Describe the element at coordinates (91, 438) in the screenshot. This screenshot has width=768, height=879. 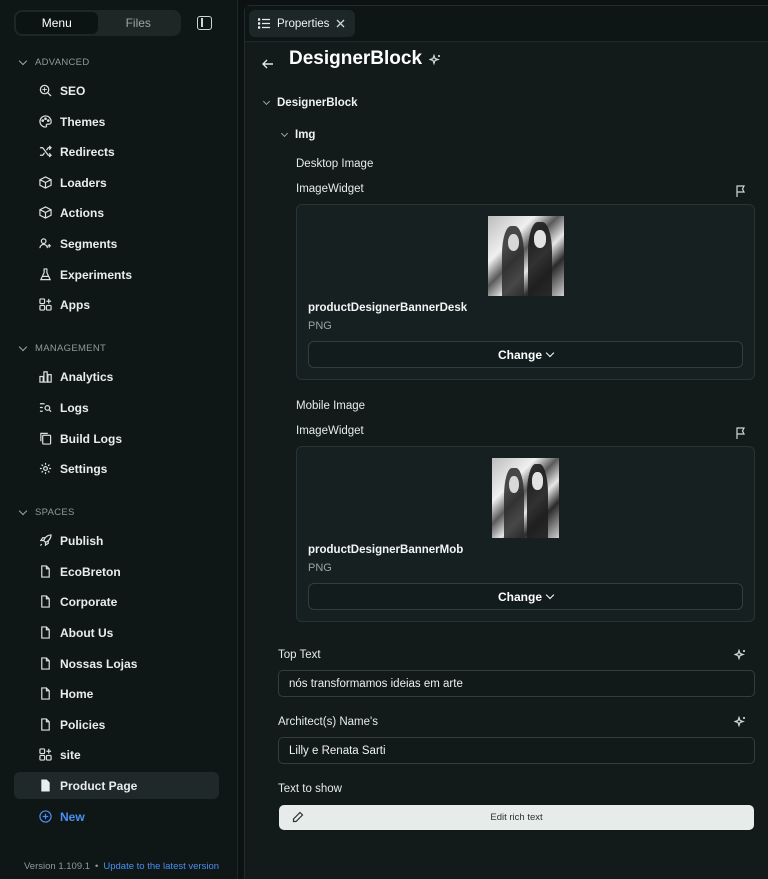
I see `sidebar-item-label: Build Logs` at that location.